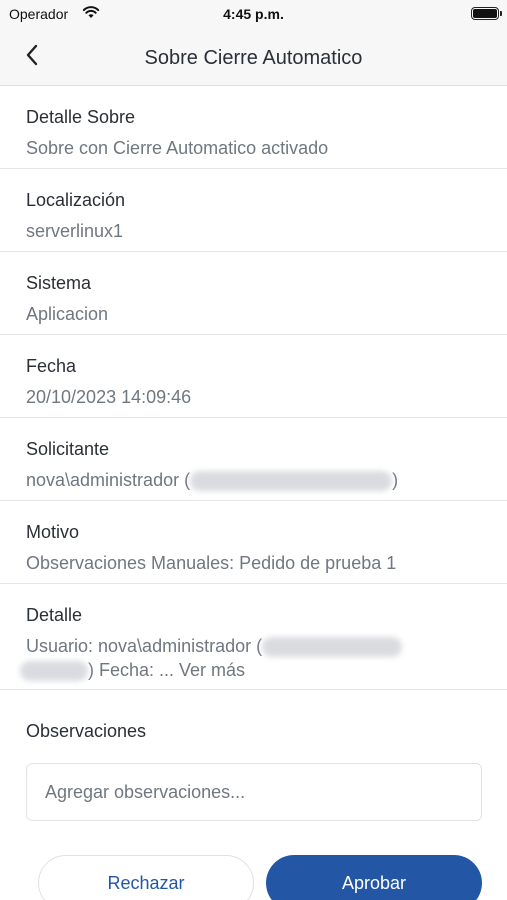 The height and width of the screenshot is (900, 507). What do you see at coordinates (53, 532) in the screenshot?
I see `detail-label: Motivo` at bounding box center [53, 532].